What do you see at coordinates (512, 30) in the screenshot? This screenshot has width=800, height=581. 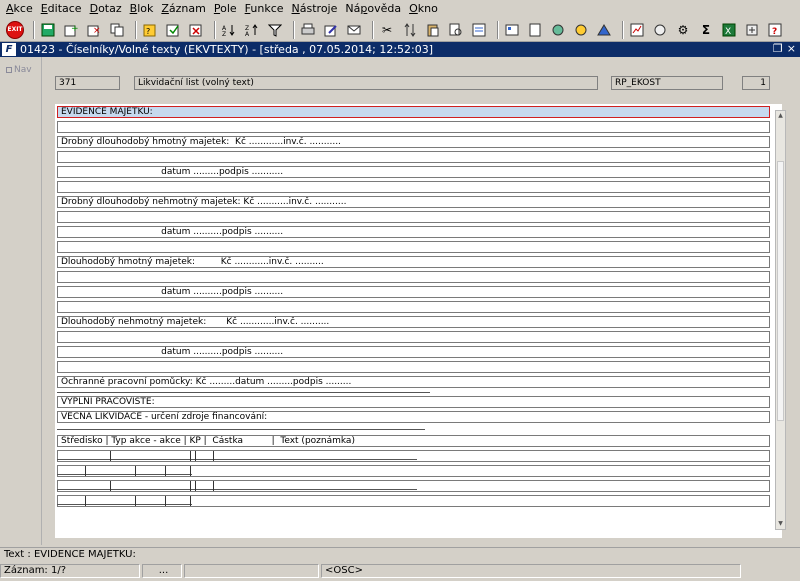 I see `refresh-button` at bounding box center [512, 30].